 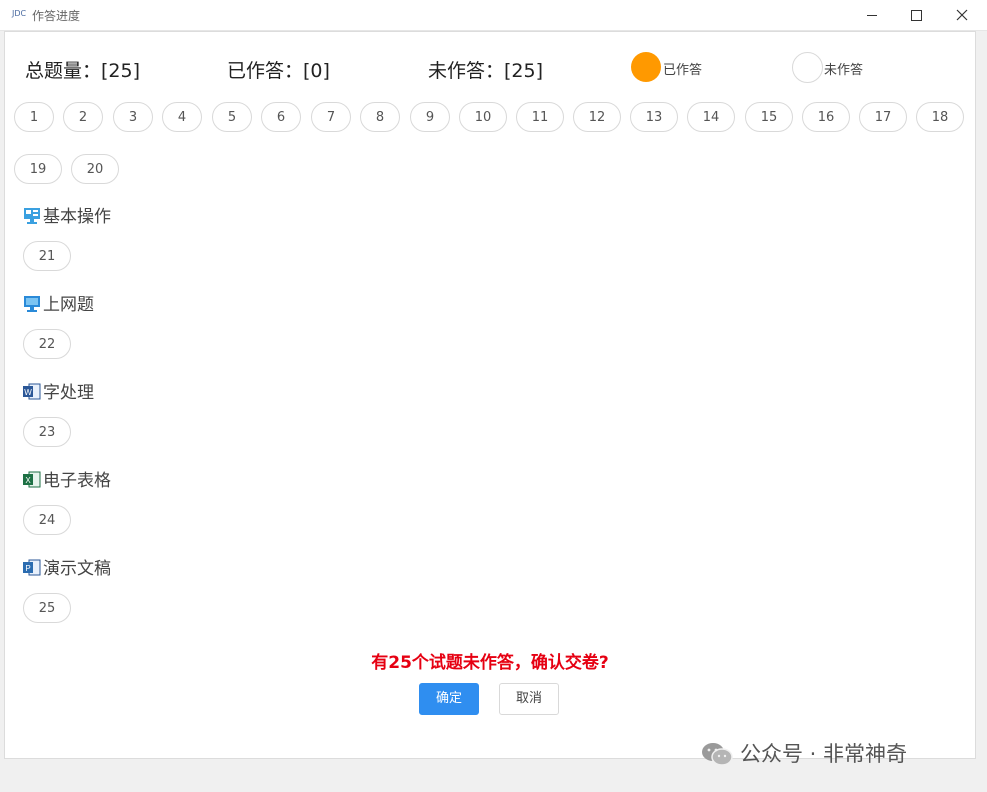 I want to click on question-button-12: 12, so click(x=597, y=117).